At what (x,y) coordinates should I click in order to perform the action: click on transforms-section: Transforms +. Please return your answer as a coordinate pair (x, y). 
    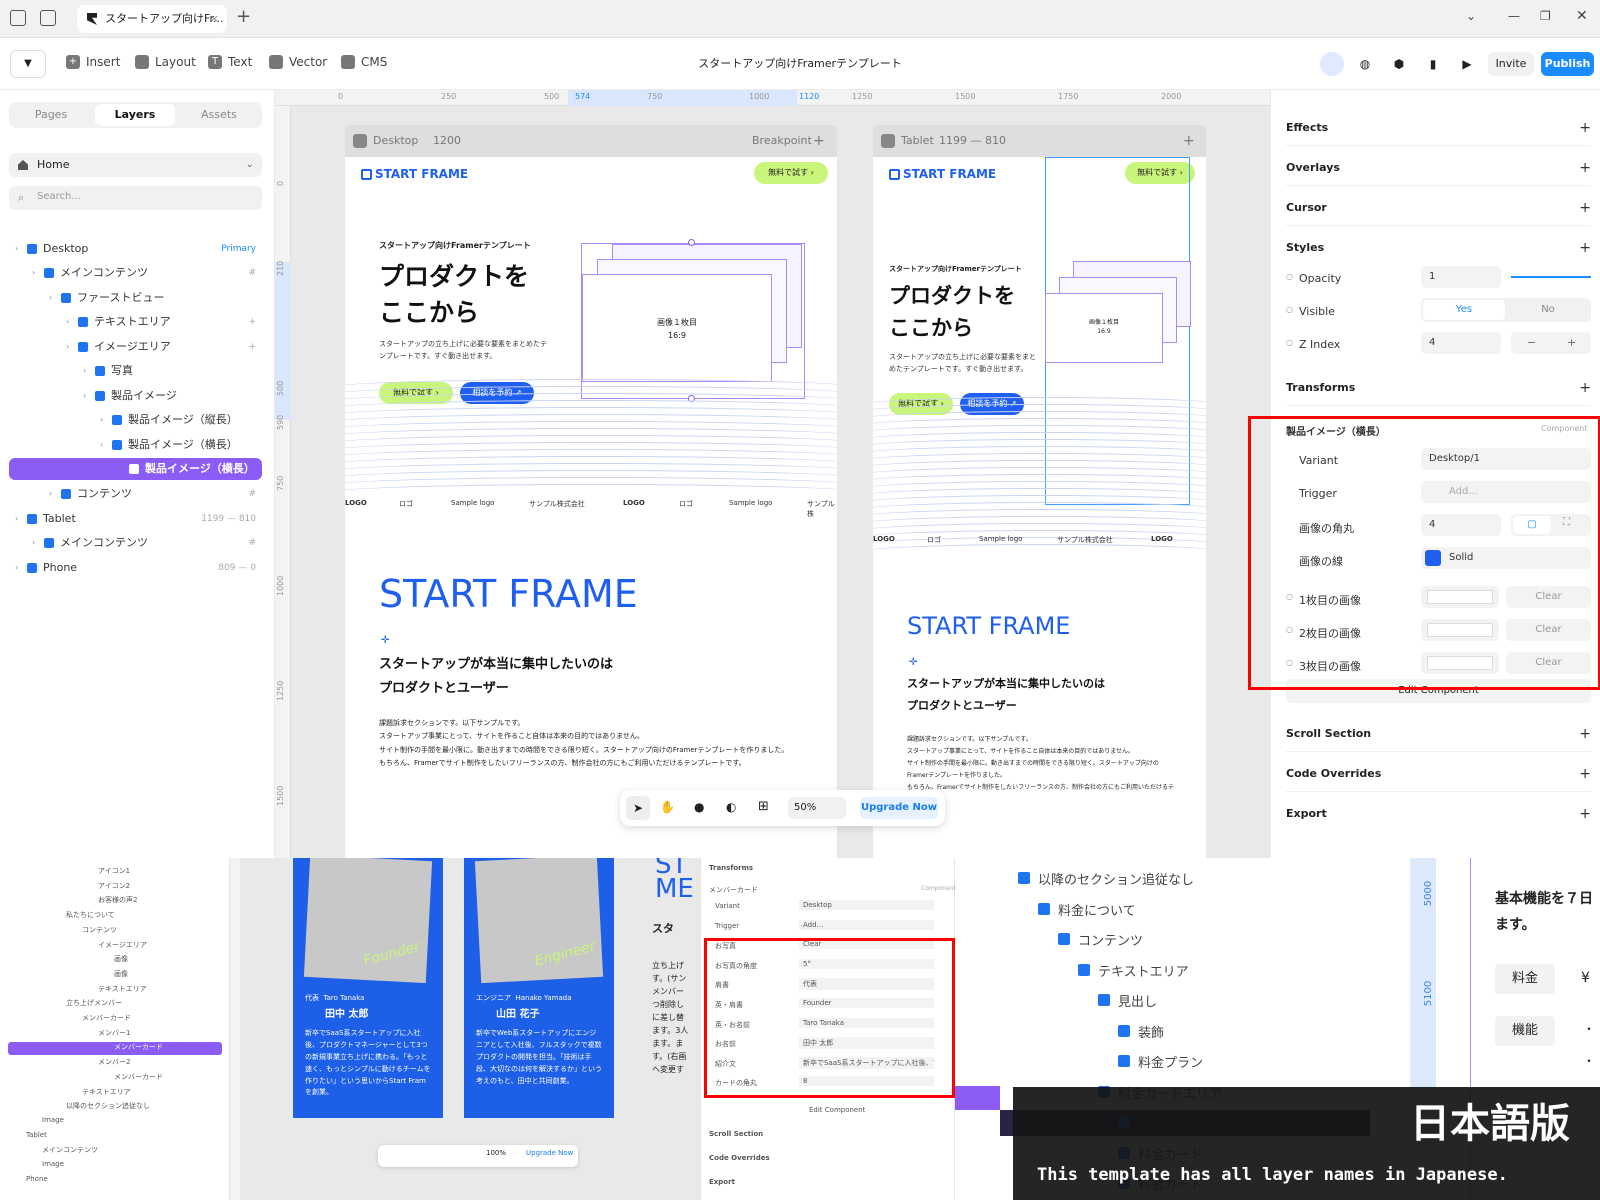
    Looking at the image, I should click on (1438, 388).